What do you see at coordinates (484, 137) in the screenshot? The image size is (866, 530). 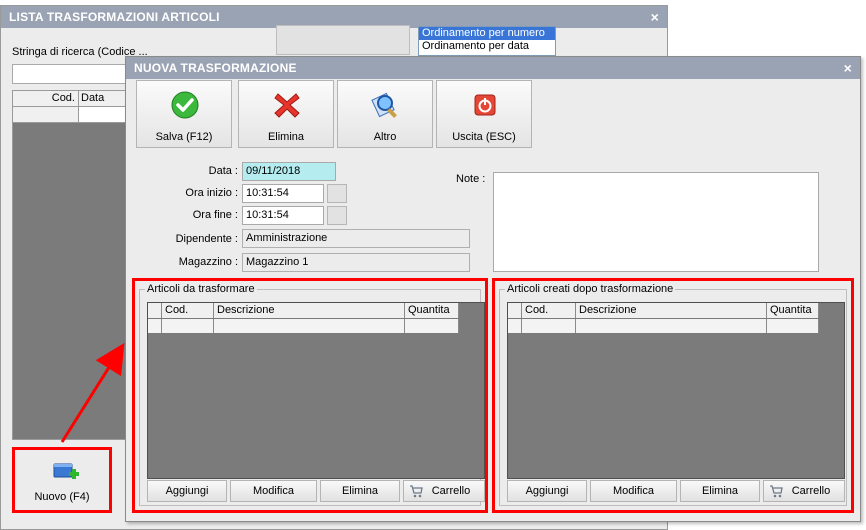 I see `exit-button-label: Uscita (ESC)` at bounding box center [484, 137].